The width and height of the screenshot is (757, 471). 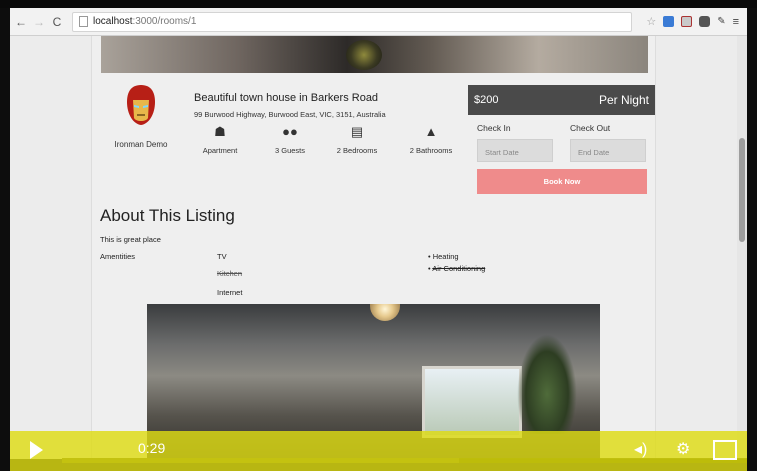 What do you see at coordinates (220, 150) in the screenshot?
I see `feature-label: Apartment` at bounding box center [220, 150].